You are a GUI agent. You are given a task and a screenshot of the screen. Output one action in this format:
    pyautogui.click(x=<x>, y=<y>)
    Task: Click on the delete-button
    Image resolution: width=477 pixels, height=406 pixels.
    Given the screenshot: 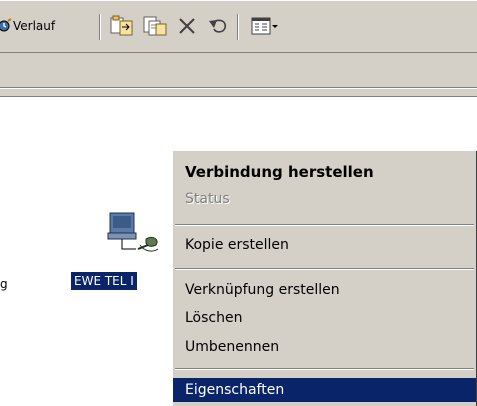 What is the action you would take?
    pyautogui.click(x=187, y=26)
    